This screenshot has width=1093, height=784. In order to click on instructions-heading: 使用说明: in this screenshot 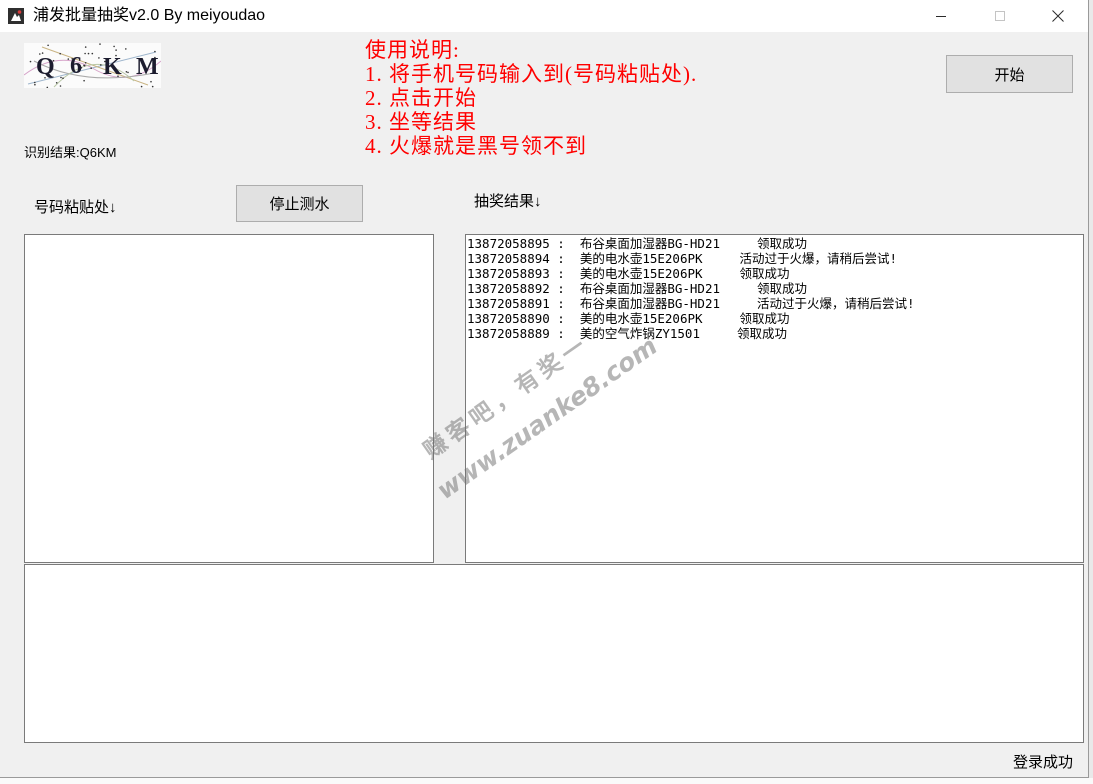, I will do `click(412, 50)`.